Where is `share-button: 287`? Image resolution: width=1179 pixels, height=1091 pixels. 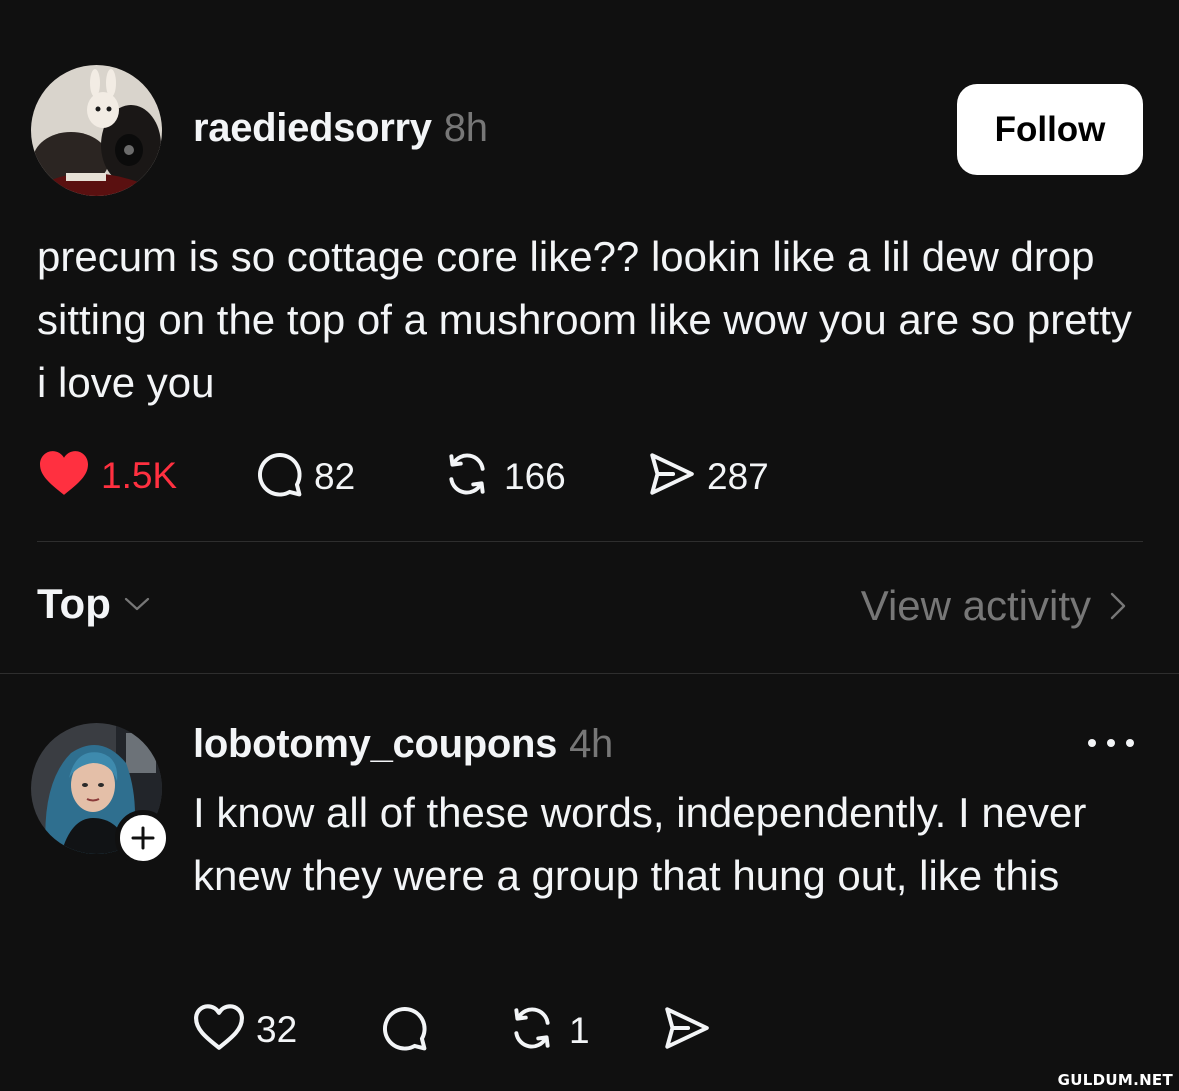
share-button: 287 is located at coordinates (707, 476).